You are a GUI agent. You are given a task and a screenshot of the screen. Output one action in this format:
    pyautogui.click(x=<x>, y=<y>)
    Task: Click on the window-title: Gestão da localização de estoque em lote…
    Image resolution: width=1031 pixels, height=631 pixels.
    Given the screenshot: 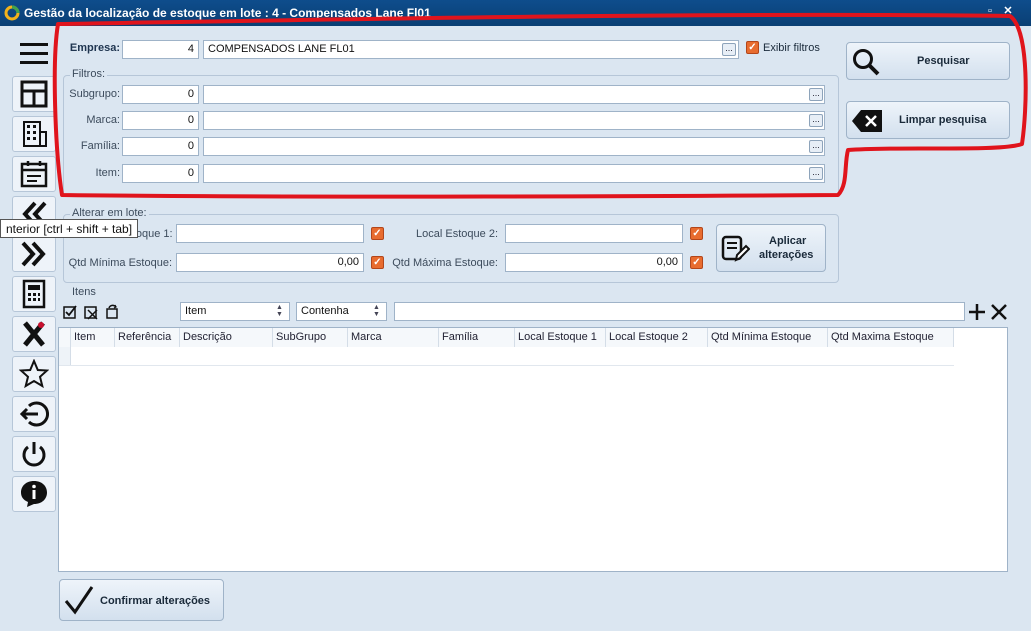 What is the action you would take?
    pyautogui.click(x=227, y=13)
    